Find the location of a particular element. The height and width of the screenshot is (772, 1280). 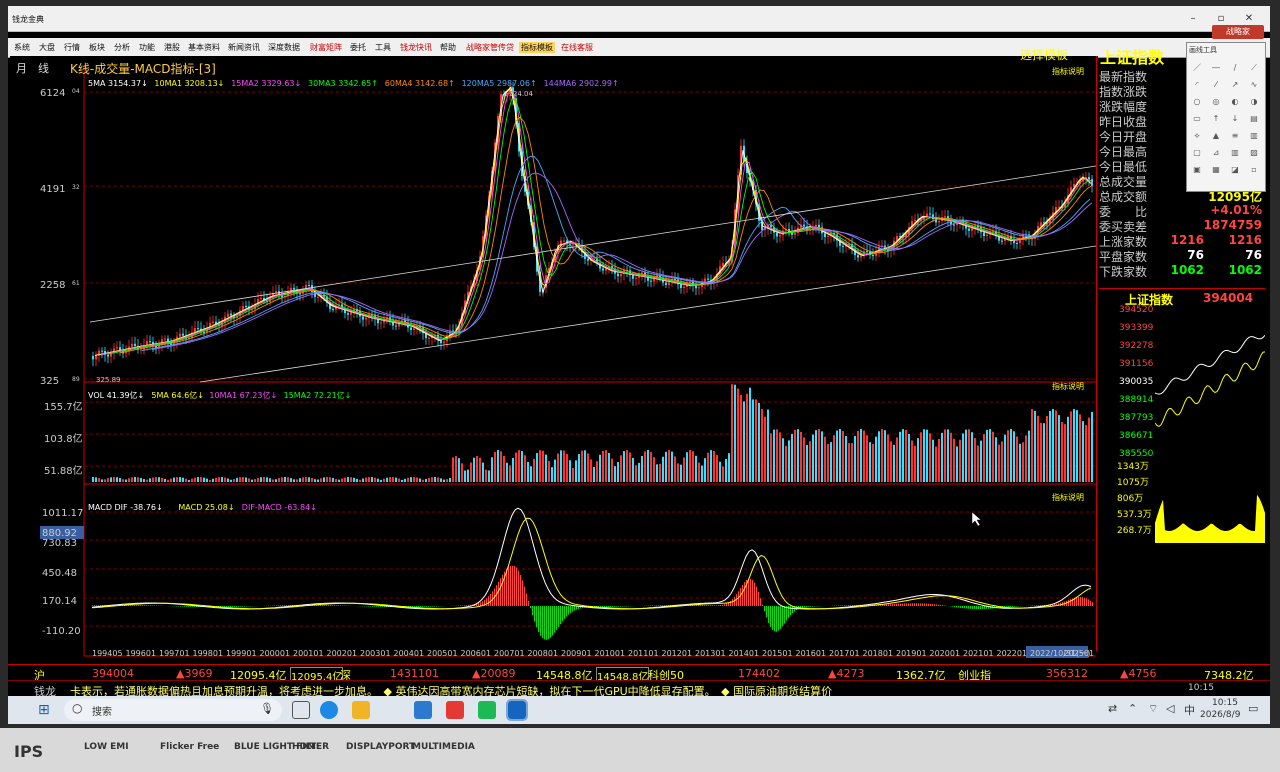

network-icon: ⇄ is located at coordinates (1112, 708).